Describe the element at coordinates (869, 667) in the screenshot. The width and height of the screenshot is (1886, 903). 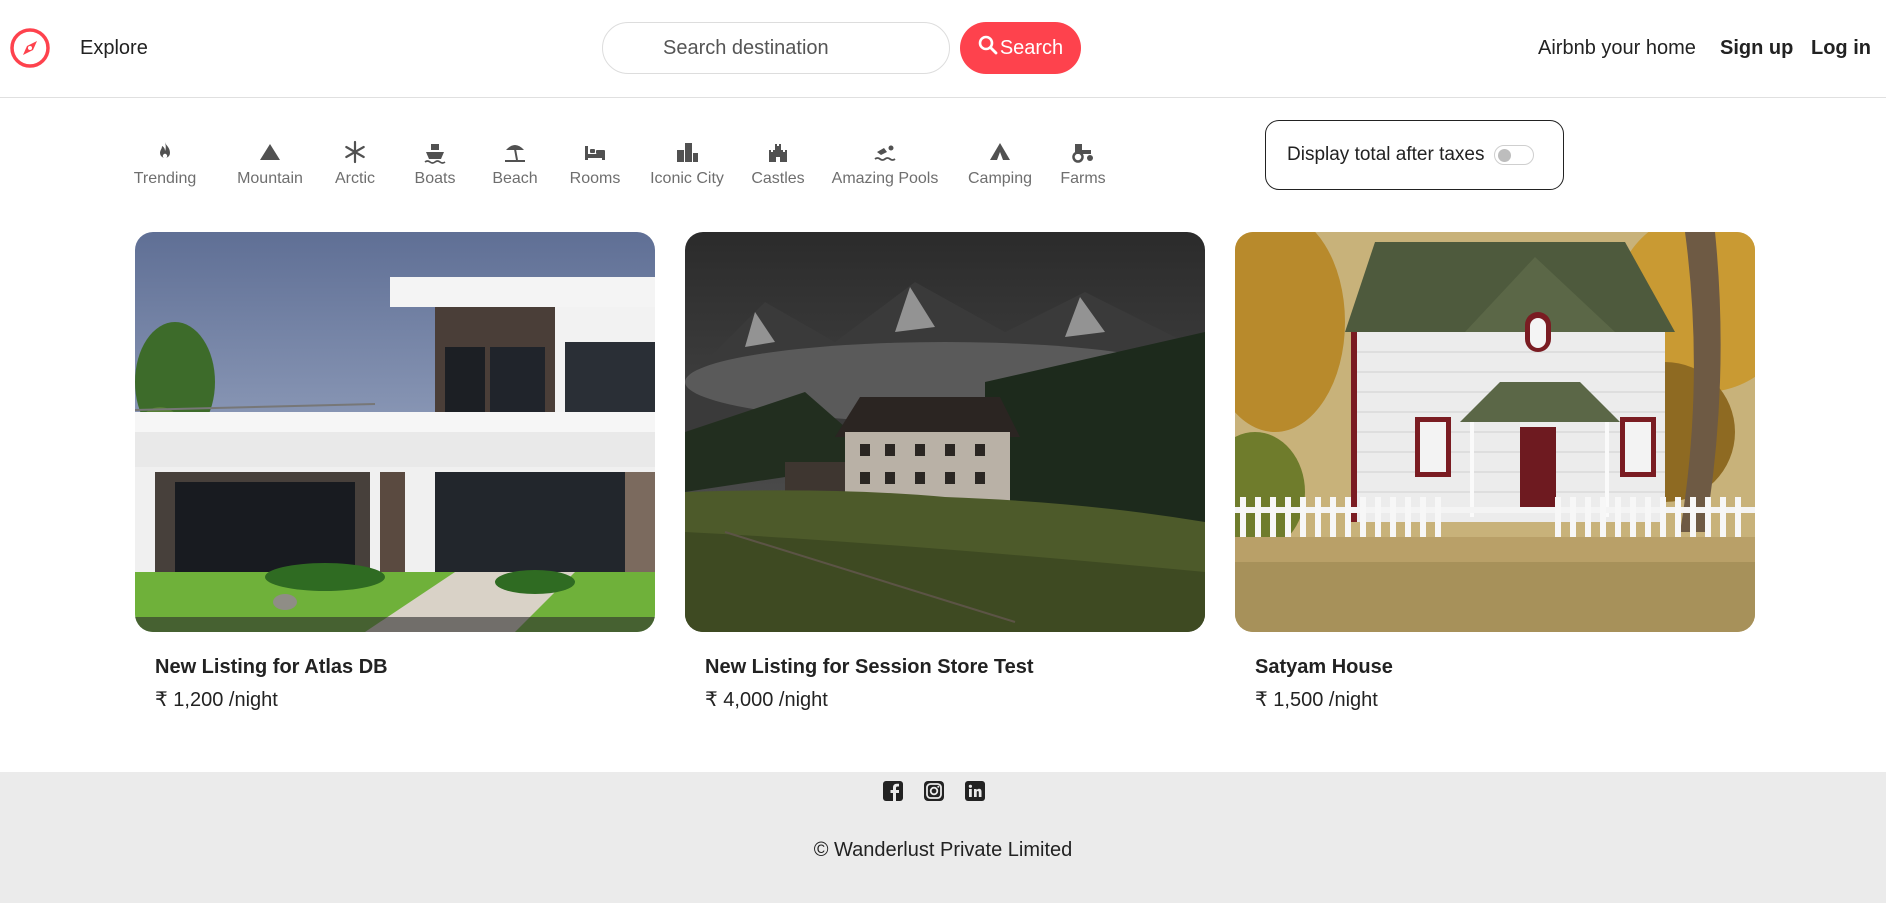
I see `listing-title: New Listing for Session Store Test` at that location.